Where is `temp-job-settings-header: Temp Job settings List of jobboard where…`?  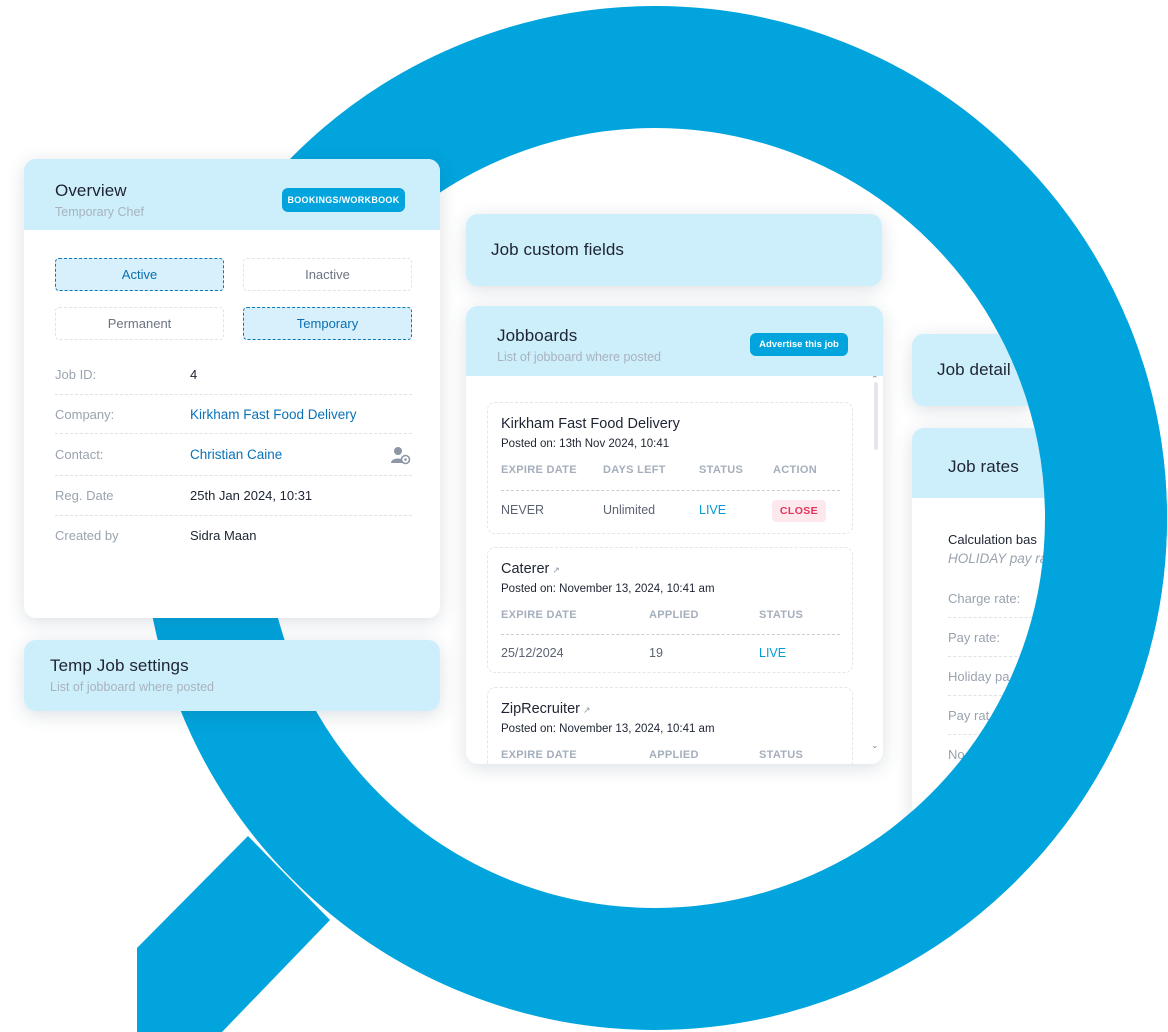 temp-job-settings-header: Temp Job settings List of jobboard where… is located at coordinates (232, 675).